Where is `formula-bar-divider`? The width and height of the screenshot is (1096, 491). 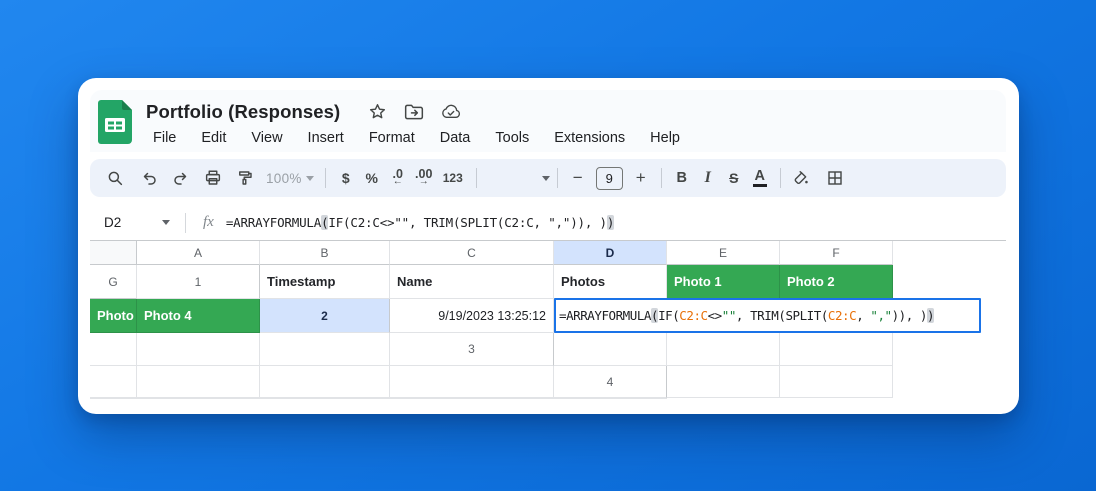 formula-bar-divider is located at coordinates (185, 222).